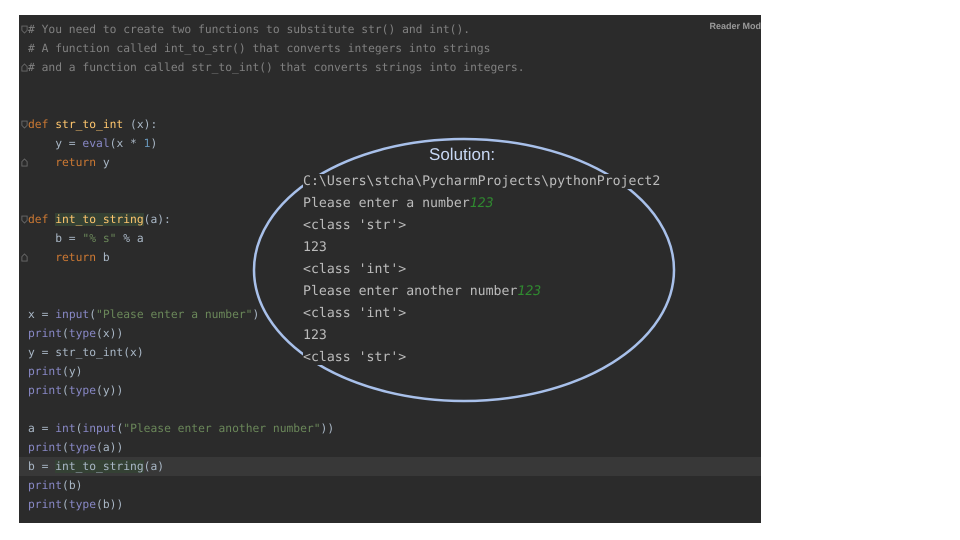 The height and width of the screenshot is (540, 960). I want to click on code-line: x = input("Please enter a number"), so click(144, 314).